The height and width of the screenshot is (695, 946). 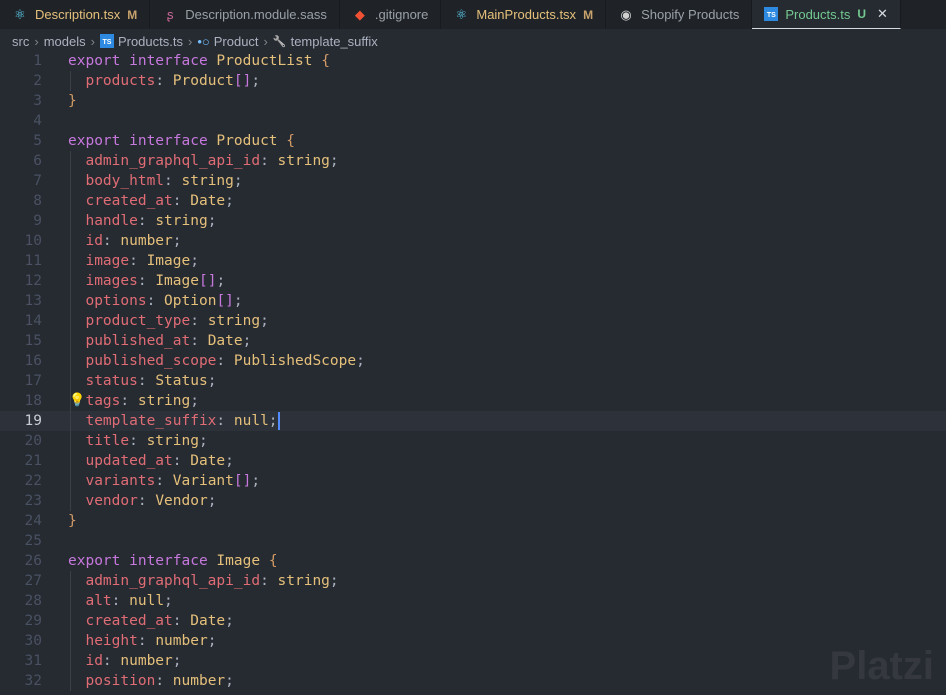 What do you see at coordinates (103, 641) in the screenshot?
I see `code-token: height` at bounding box center [103, 641].